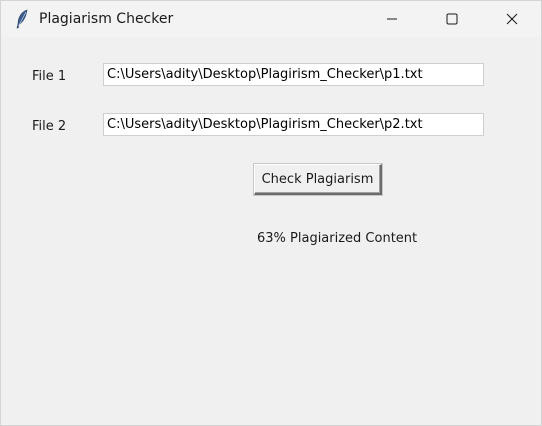 Image resolution: width=542 pixels, height=426 pixels. Describe the element at coordinates (293, 124) in the screenshot. I see `file2-path-input` at that location.